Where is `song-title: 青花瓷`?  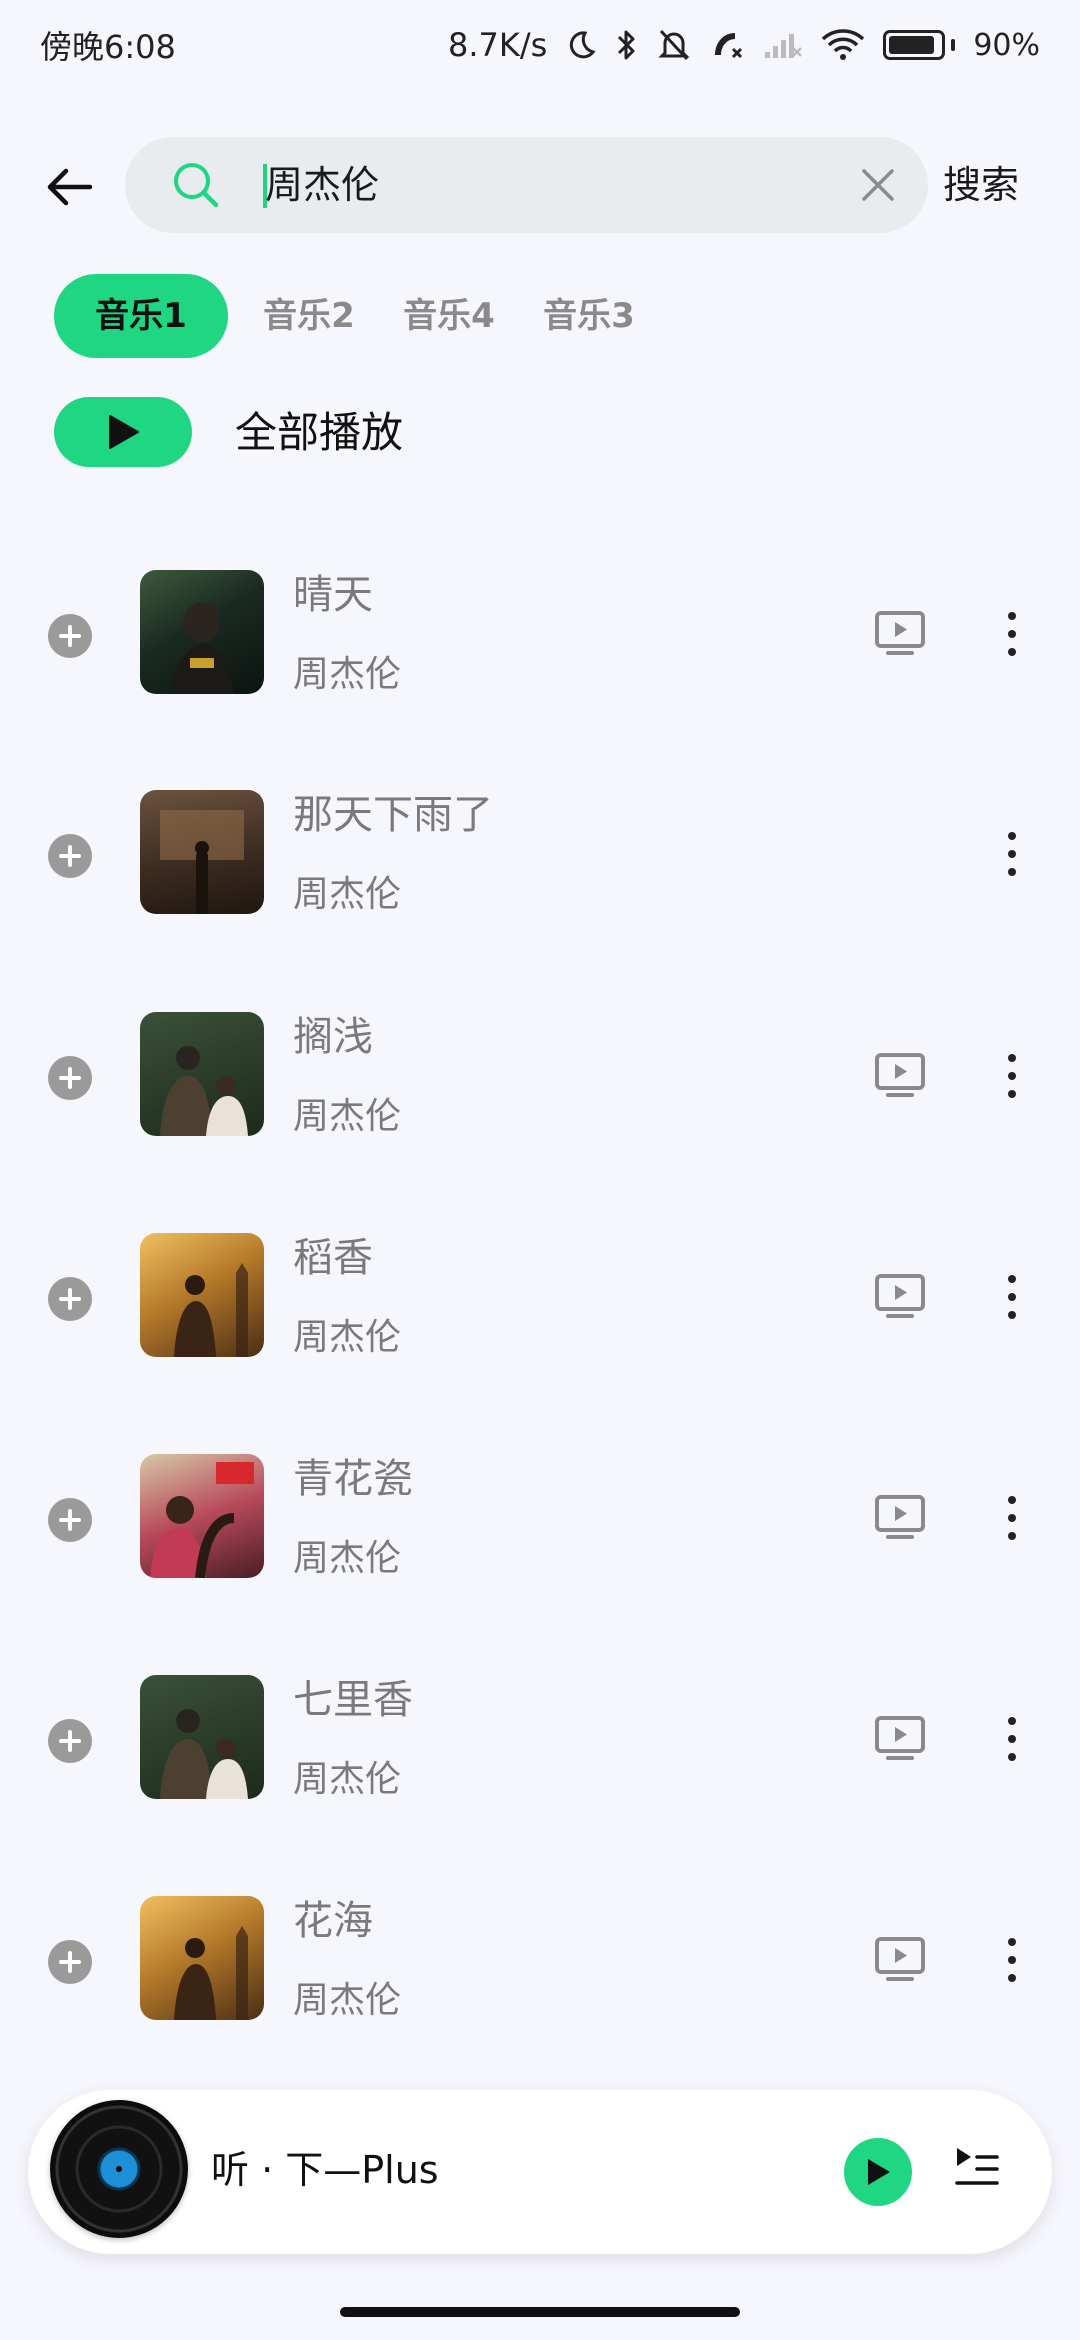 song-title: 青花瓷 is located at coordinates (353, 1479).